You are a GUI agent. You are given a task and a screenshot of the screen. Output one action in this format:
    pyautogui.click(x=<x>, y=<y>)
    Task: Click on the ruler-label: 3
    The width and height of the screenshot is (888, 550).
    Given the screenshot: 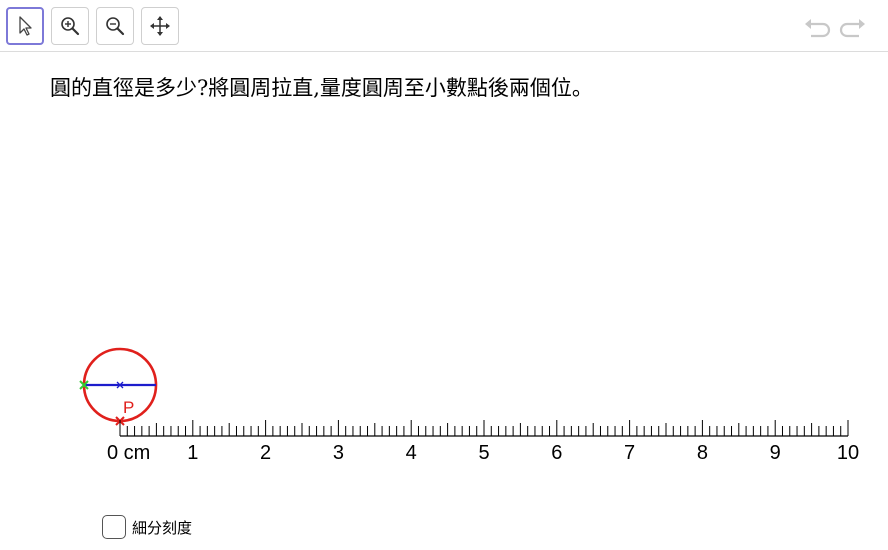 What is the action you would take?
    pyautogui.click(x=338, y=453)
    